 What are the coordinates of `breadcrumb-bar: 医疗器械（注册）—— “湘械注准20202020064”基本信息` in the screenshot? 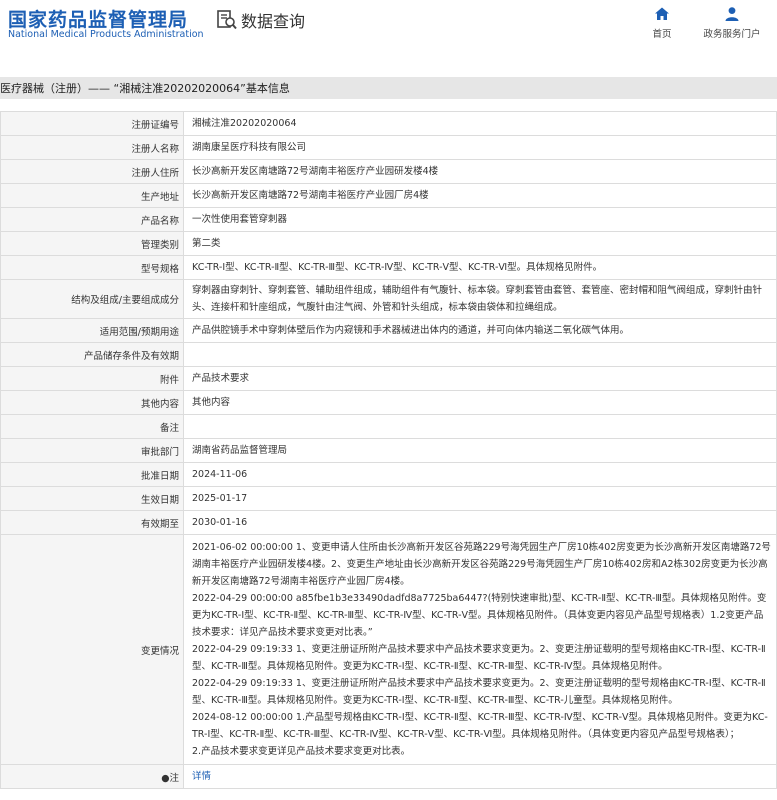 It's located at (388, 88).